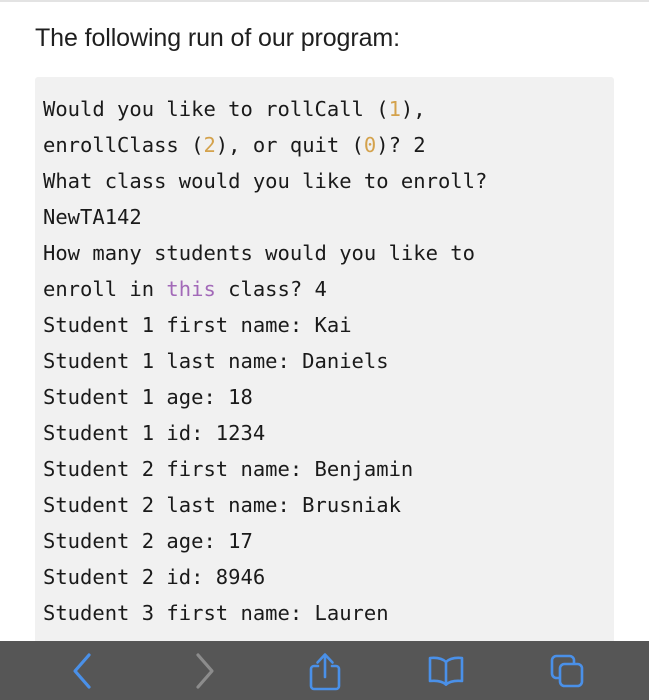 The height and width of the screenshot is (700, 649). Describe the element at coordinates (289, 145) in the screenshot. I see `code-token-plain: ), or quit (` at that location.